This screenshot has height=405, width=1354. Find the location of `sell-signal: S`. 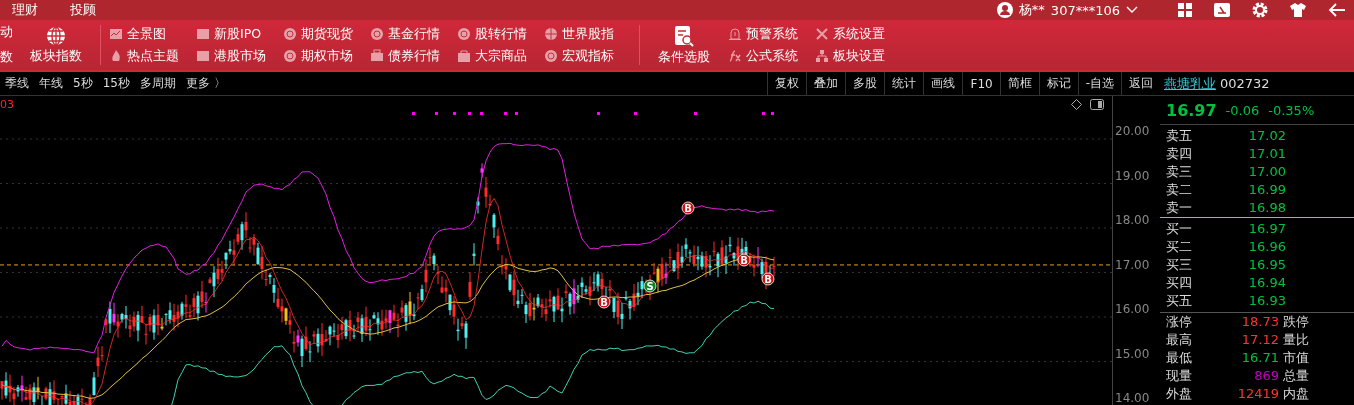

sell-signal: S is located at coordinates (650, 286).